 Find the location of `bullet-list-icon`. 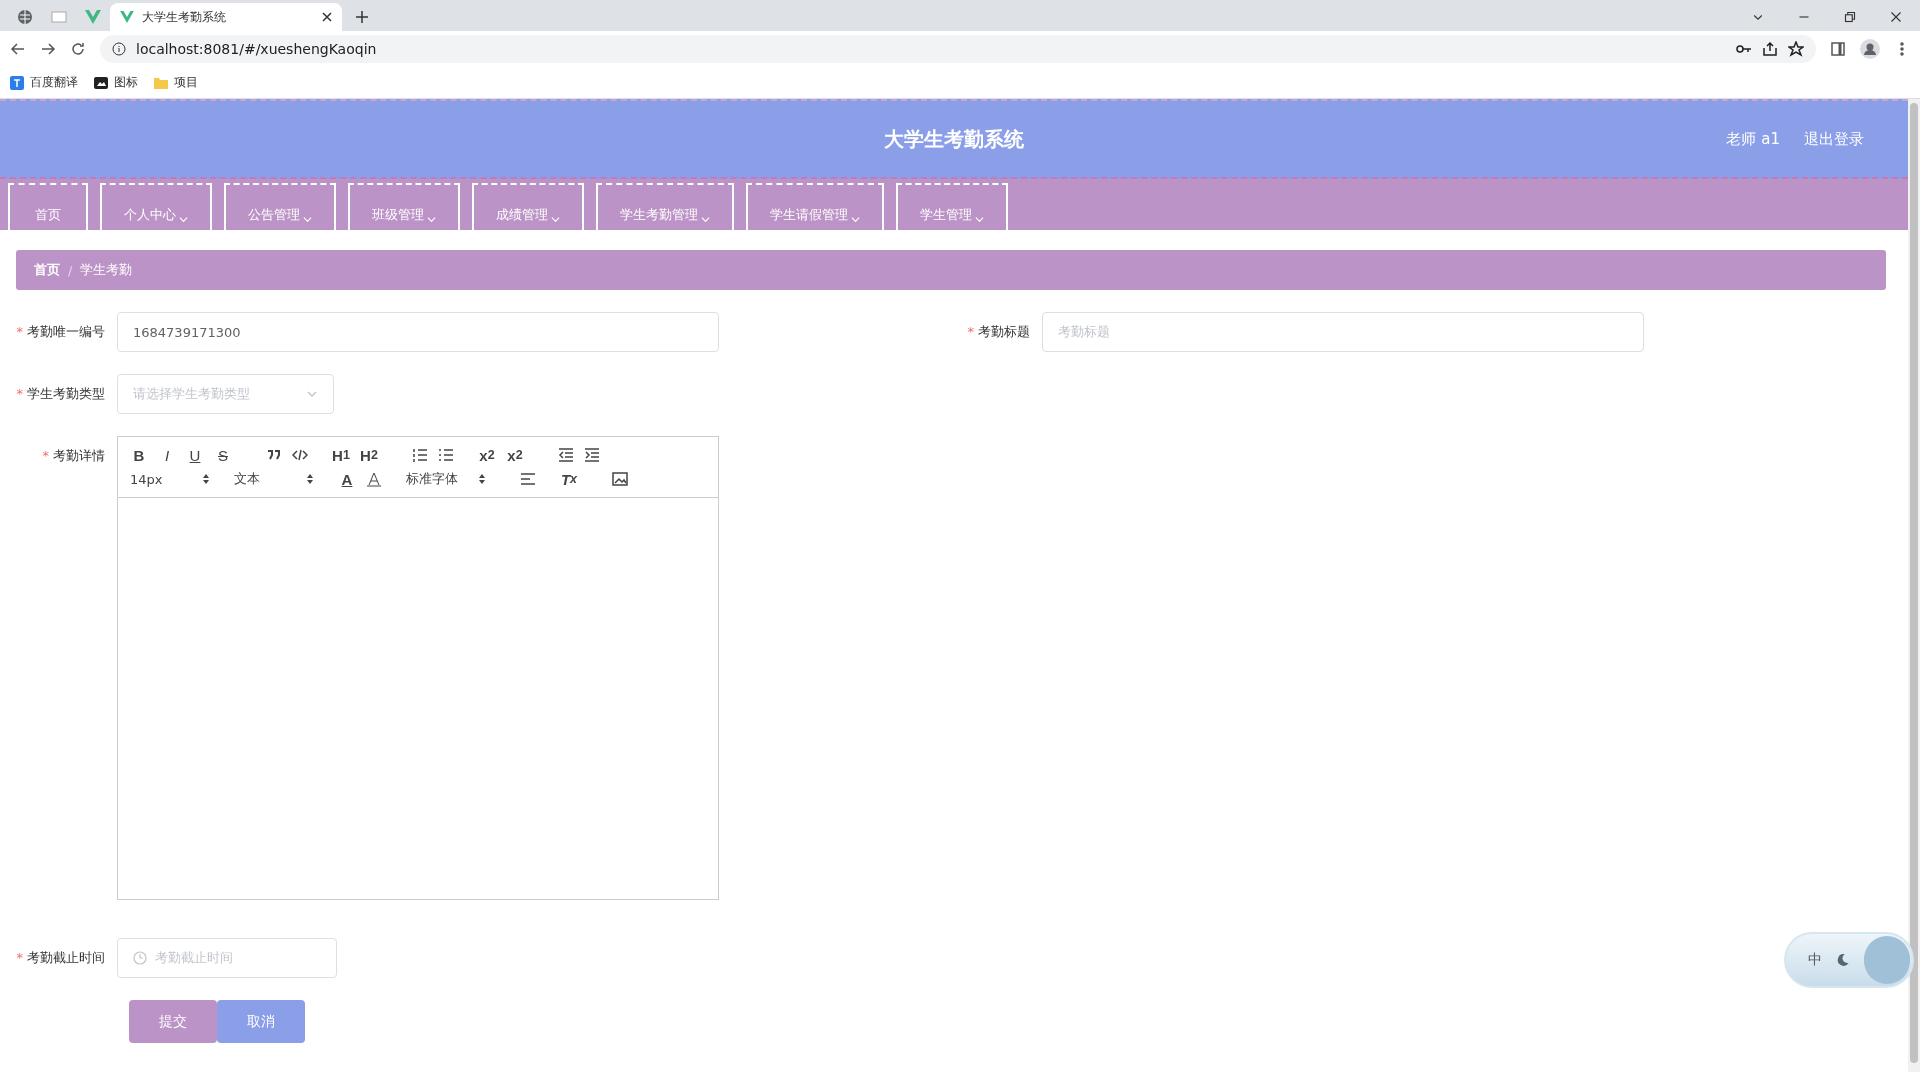

bullet-list-icon is located at coordinates (446, 455).